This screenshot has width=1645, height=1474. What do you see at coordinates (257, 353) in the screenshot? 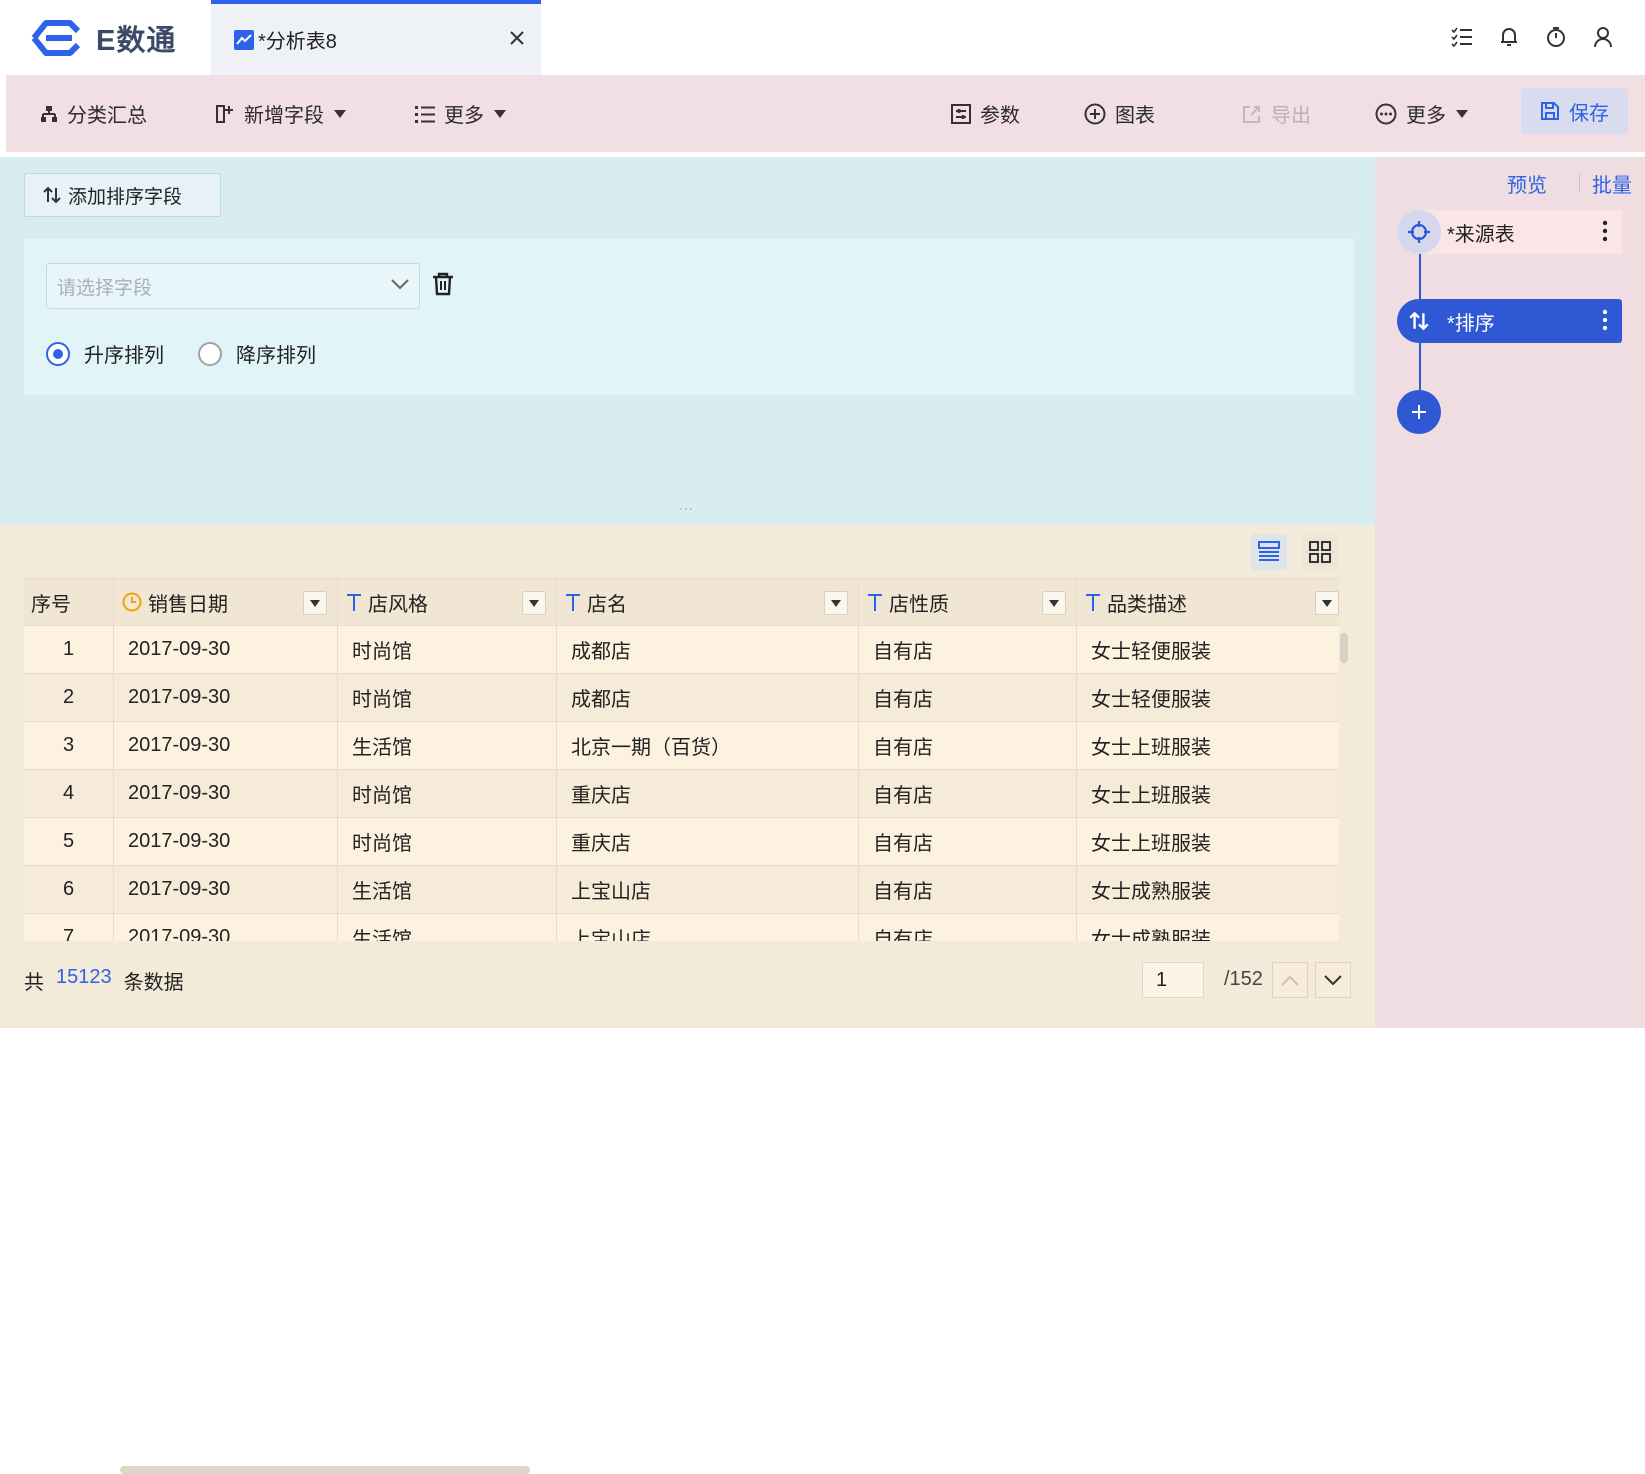
I see `descending-radio: 降序排列` at bounding box center [257, 353].